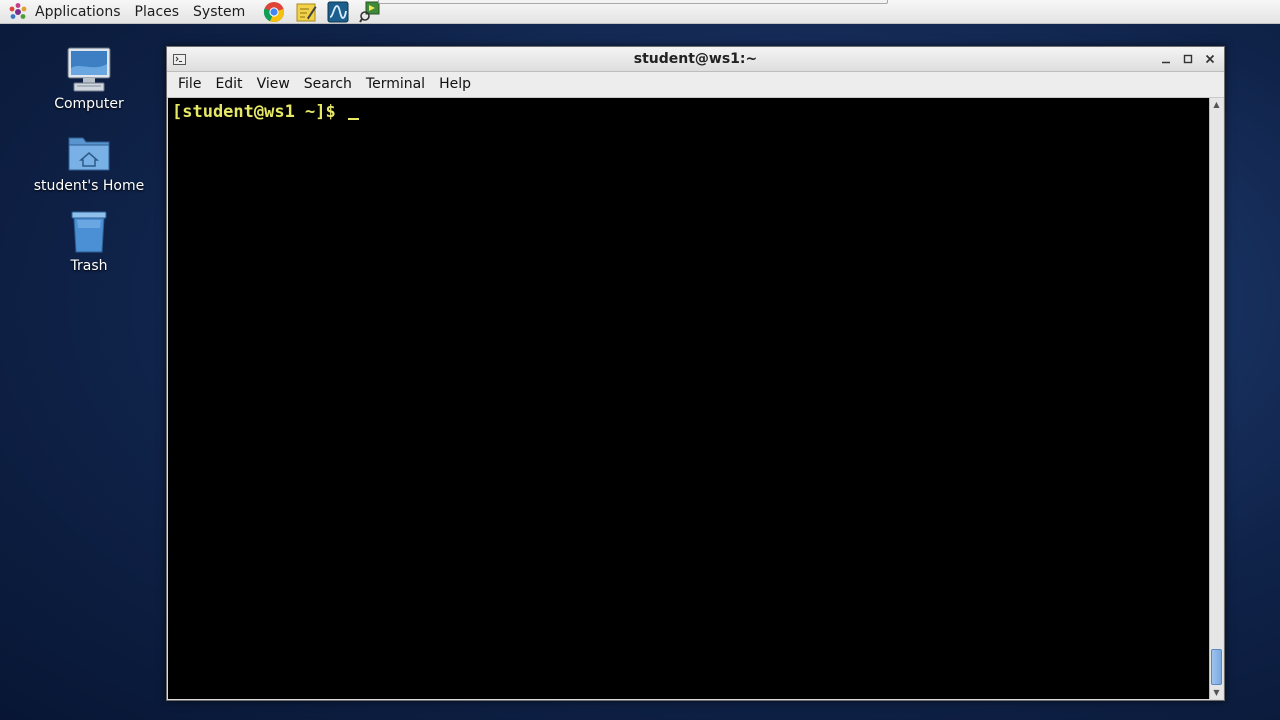  I want to click on home-folder-icon, so click(89, 152).